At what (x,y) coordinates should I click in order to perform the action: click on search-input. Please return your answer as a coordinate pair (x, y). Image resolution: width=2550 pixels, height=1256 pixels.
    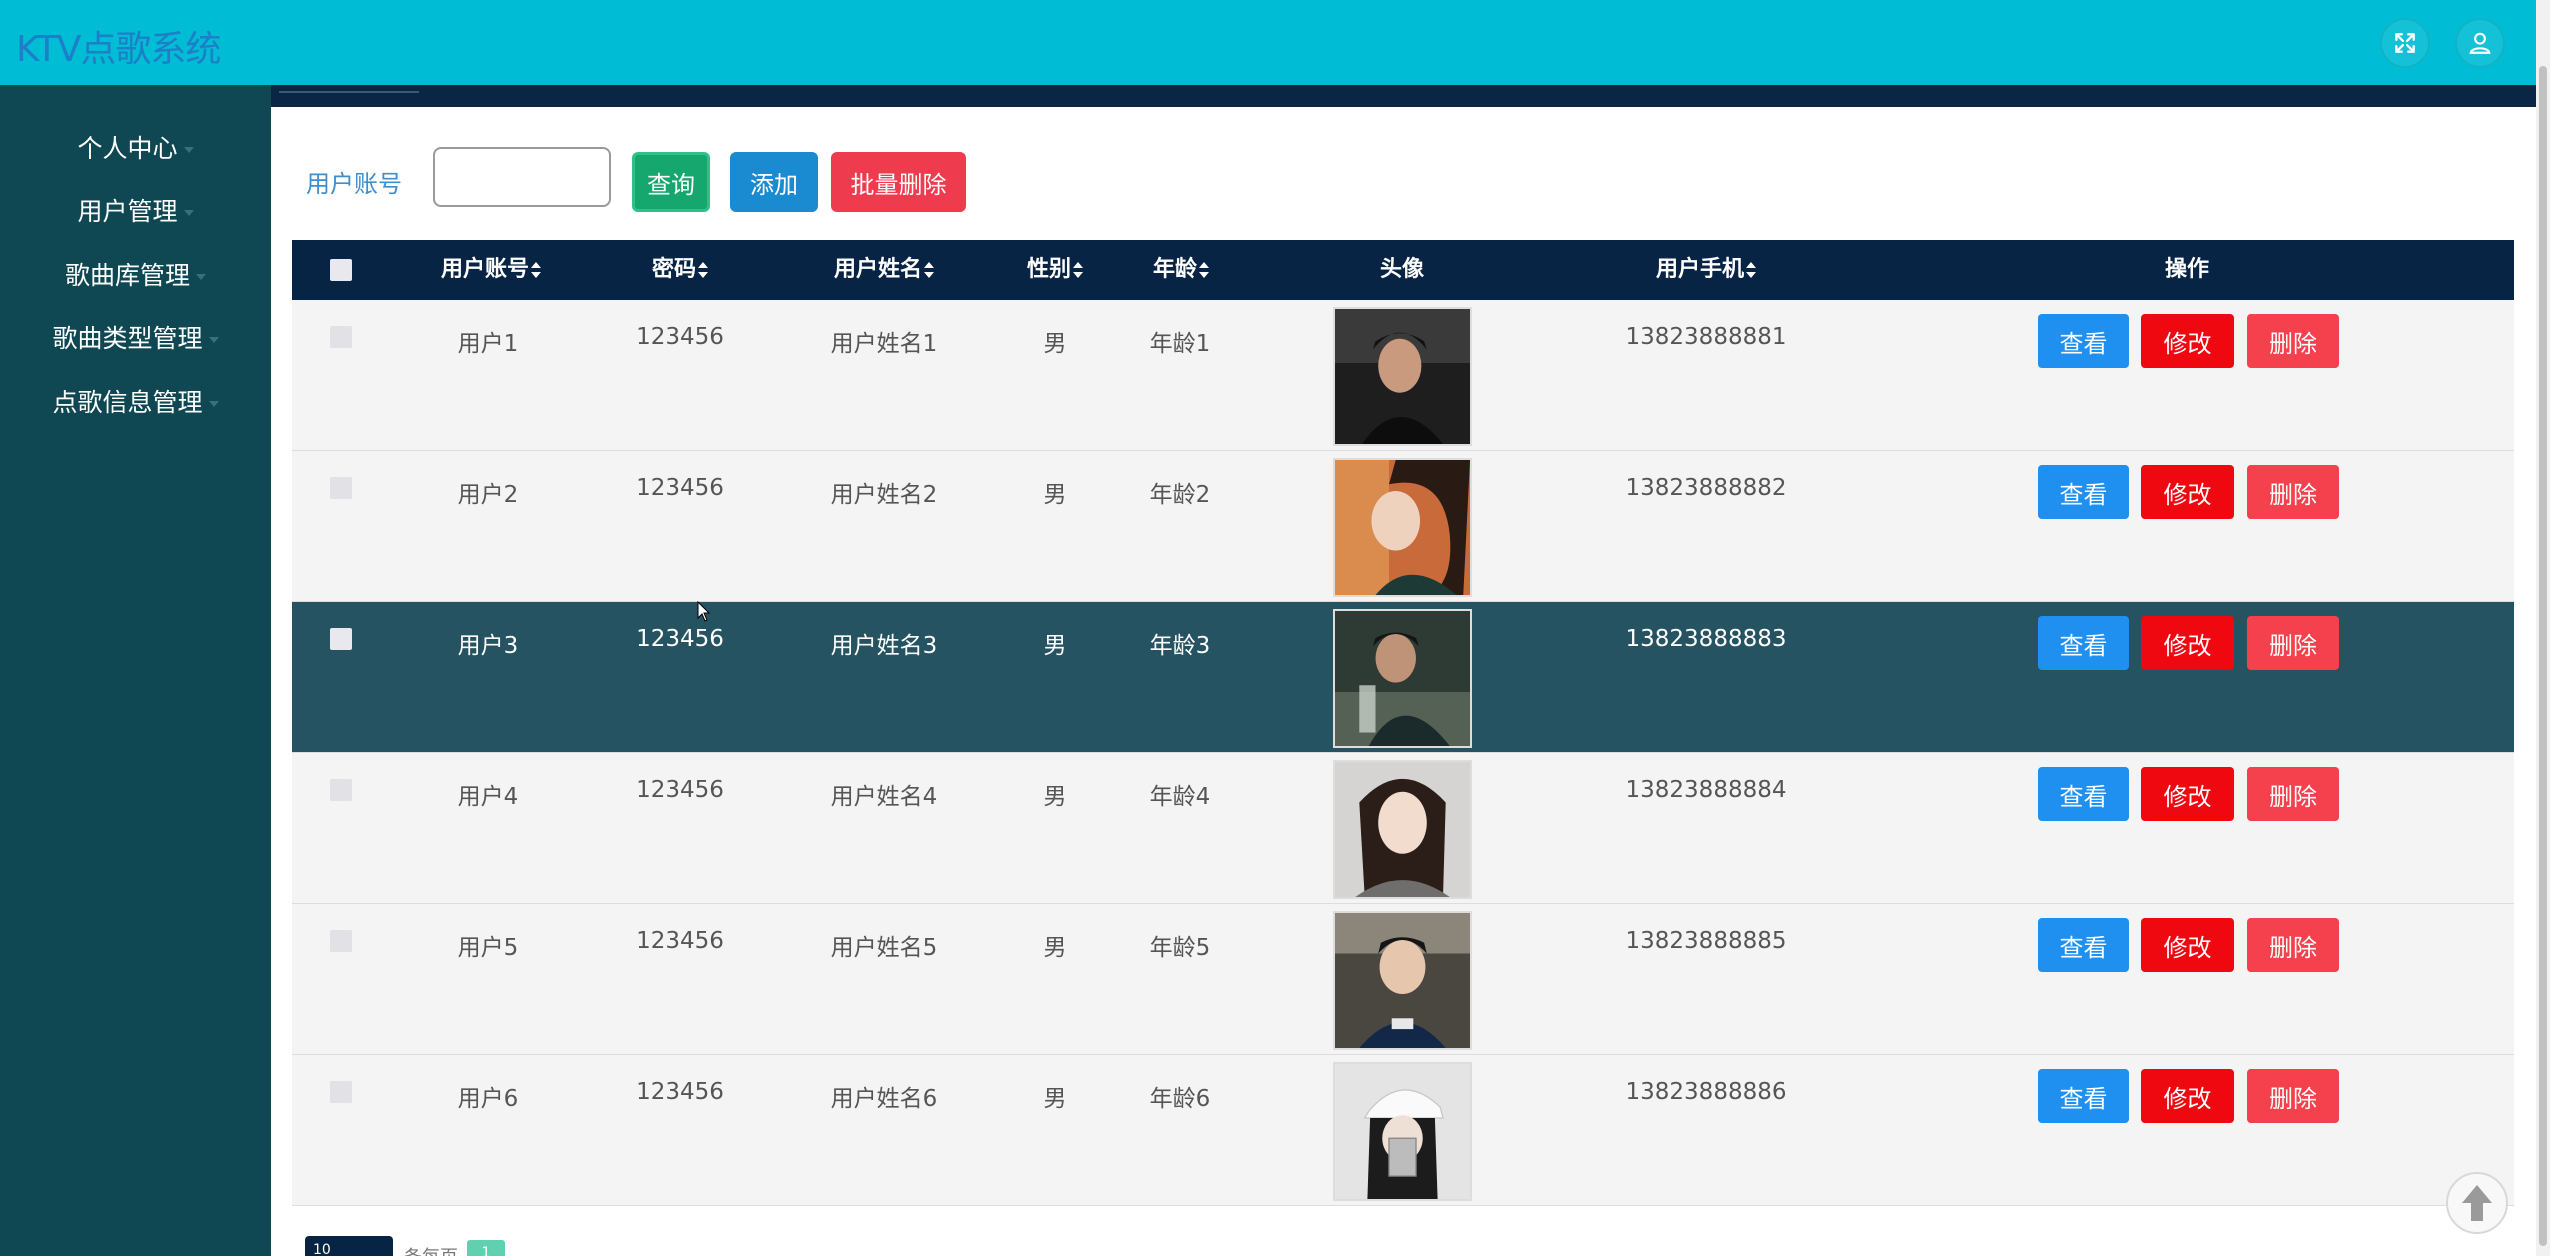
    Looking at the image, I should click on (522, 177).